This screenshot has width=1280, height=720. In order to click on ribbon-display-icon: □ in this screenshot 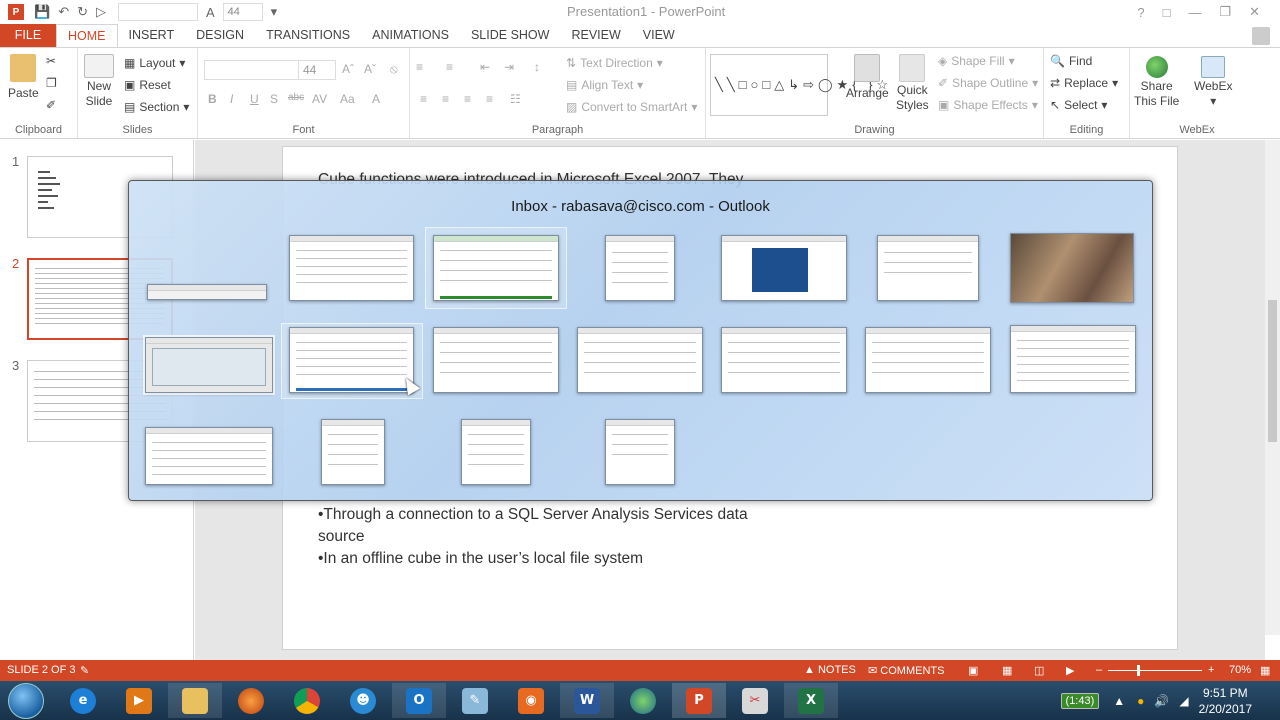, I will do `click(1167, 12)`.